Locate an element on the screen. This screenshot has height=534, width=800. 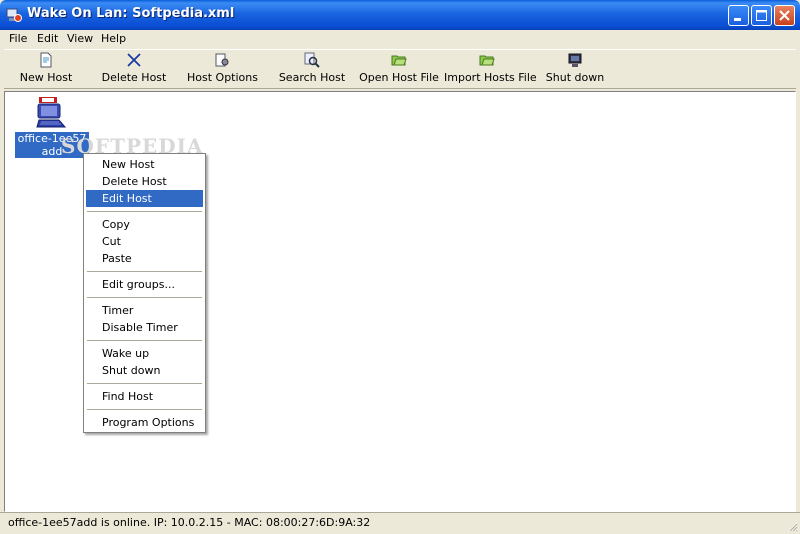
host-options-icon is located at coordinates (222, 60).